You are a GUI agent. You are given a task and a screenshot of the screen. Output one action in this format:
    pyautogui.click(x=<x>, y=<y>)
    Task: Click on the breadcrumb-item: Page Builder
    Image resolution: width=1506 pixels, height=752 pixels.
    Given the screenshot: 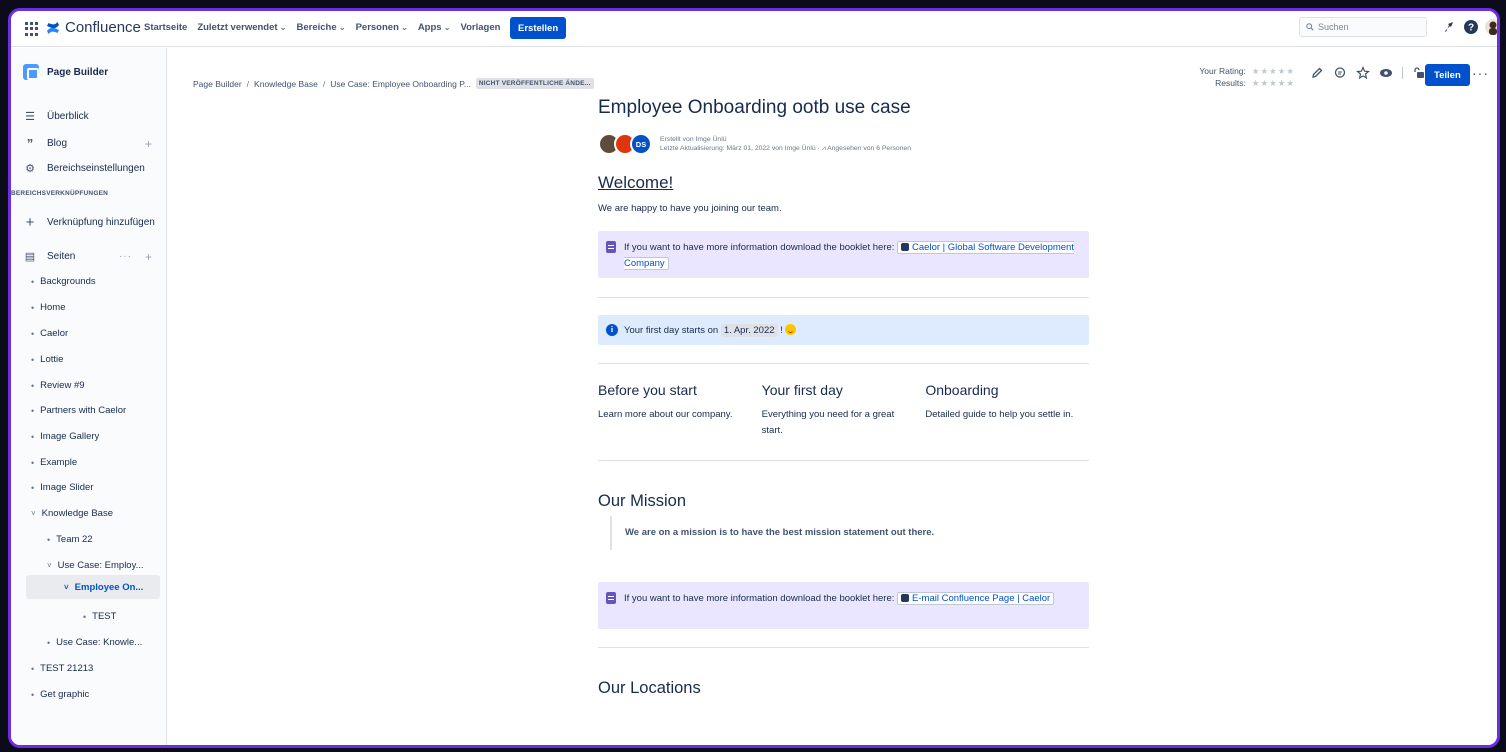 What is the action you would take?
    pyautogui.click(x=217, y=84)
    